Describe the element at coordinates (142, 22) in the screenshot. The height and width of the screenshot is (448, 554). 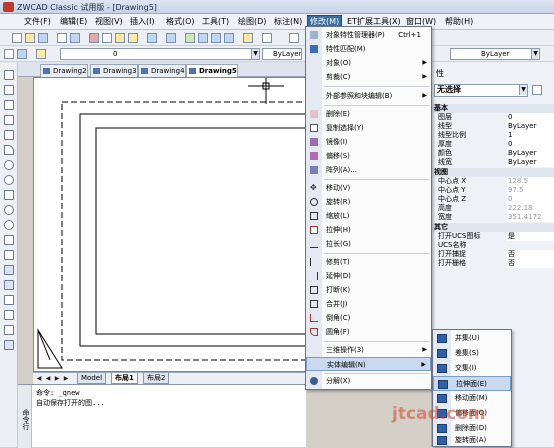
I see `menu-insert: 插入(I)` at that location.